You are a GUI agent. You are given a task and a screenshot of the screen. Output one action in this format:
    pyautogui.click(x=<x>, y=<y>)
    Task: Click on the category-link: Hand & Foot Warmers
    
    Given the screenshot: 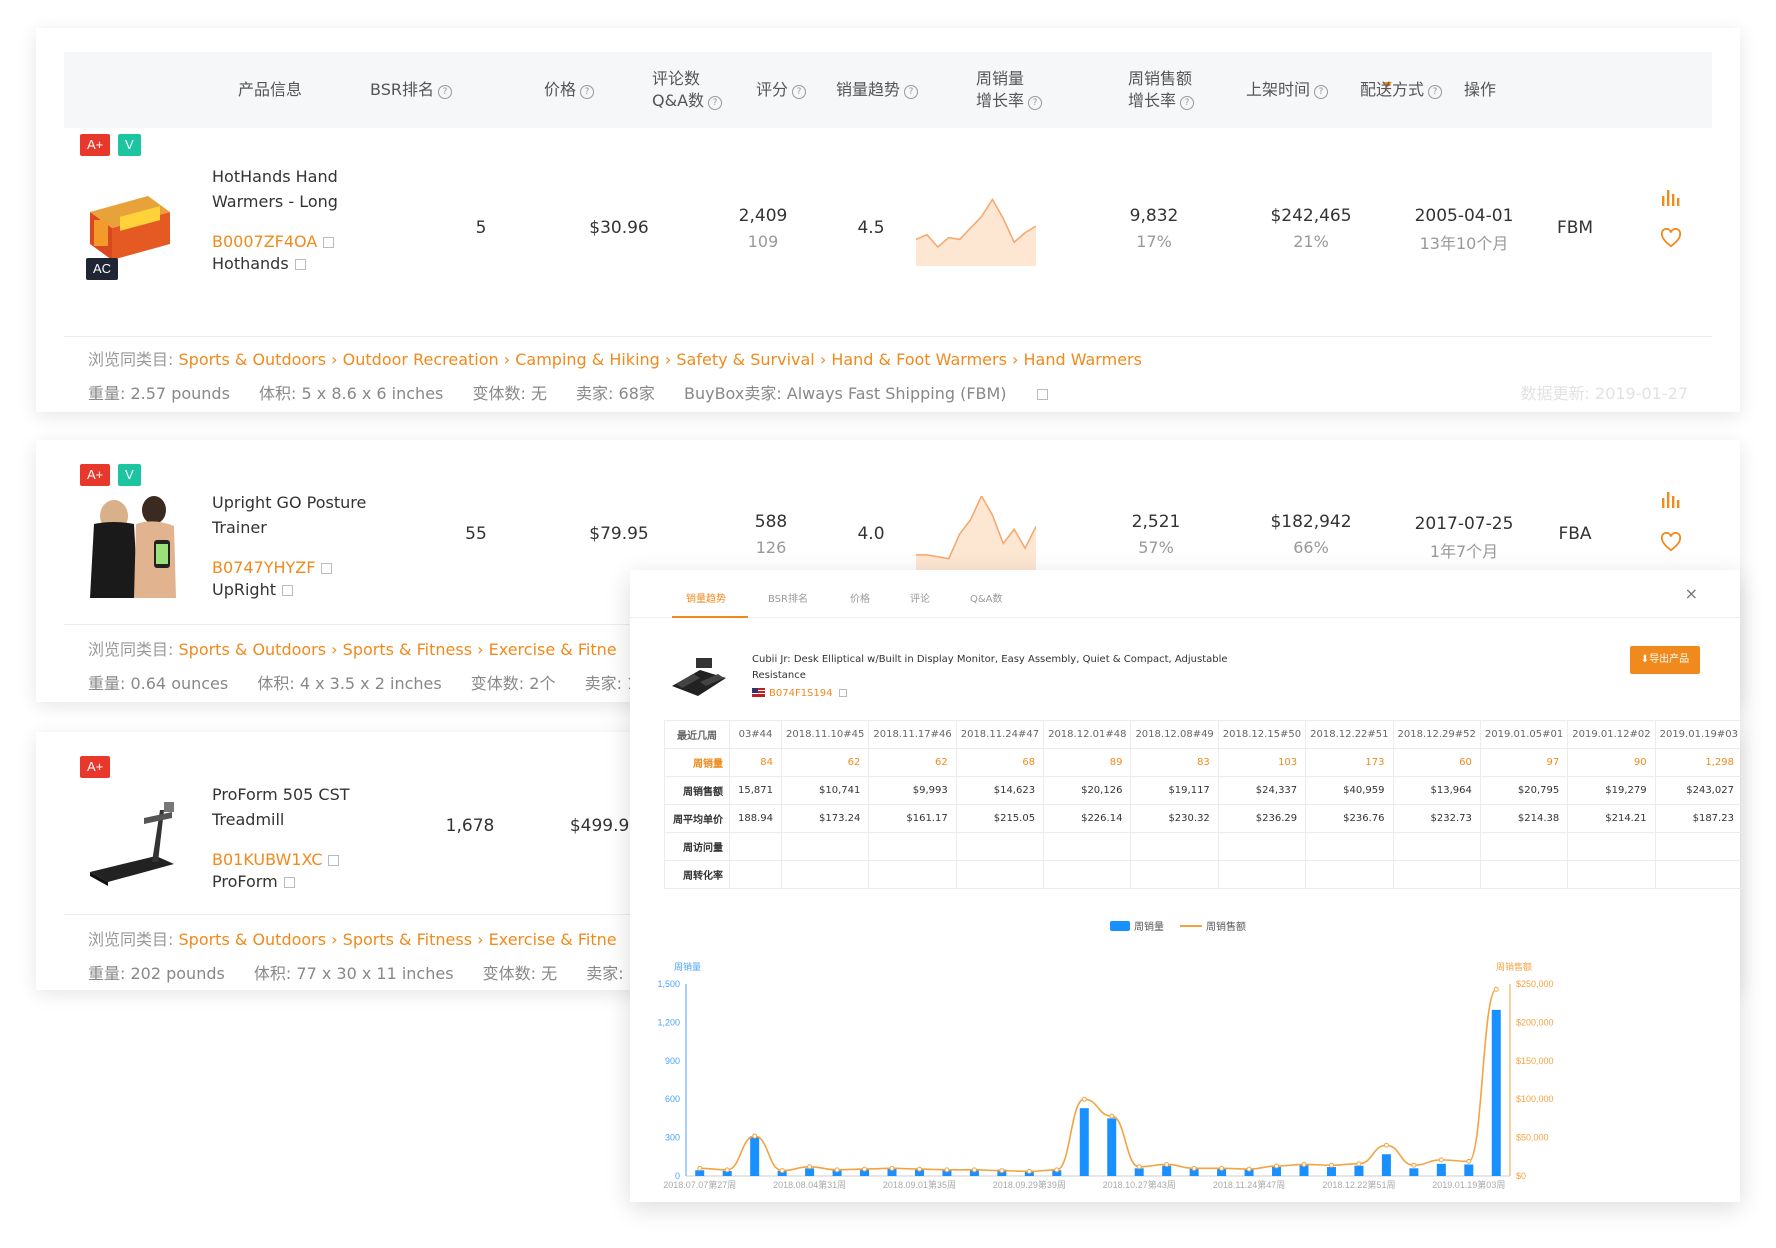 What is the action you would take?
    pyautogui.click(x=919, y=359)
    